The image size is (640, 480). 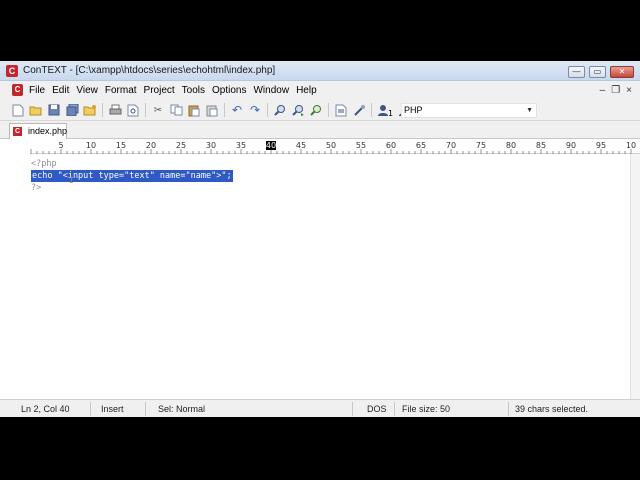 I want to click on undo-icon: ↶, so click(x=237, y=110).